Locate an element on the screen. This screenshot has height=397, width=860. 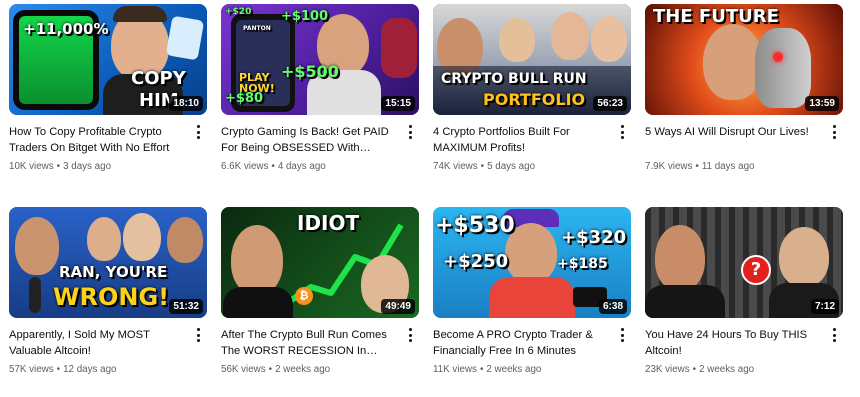
bitcoin-icon: ₿ is located at coordinates (304, 296).